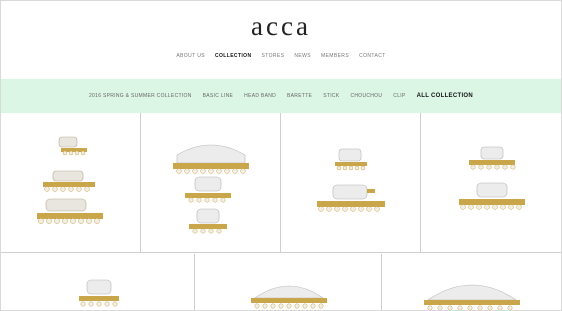 The height and width of the screenshot is (311, 562). I want to click on category-barette: BARETTE, so click(299, 96).